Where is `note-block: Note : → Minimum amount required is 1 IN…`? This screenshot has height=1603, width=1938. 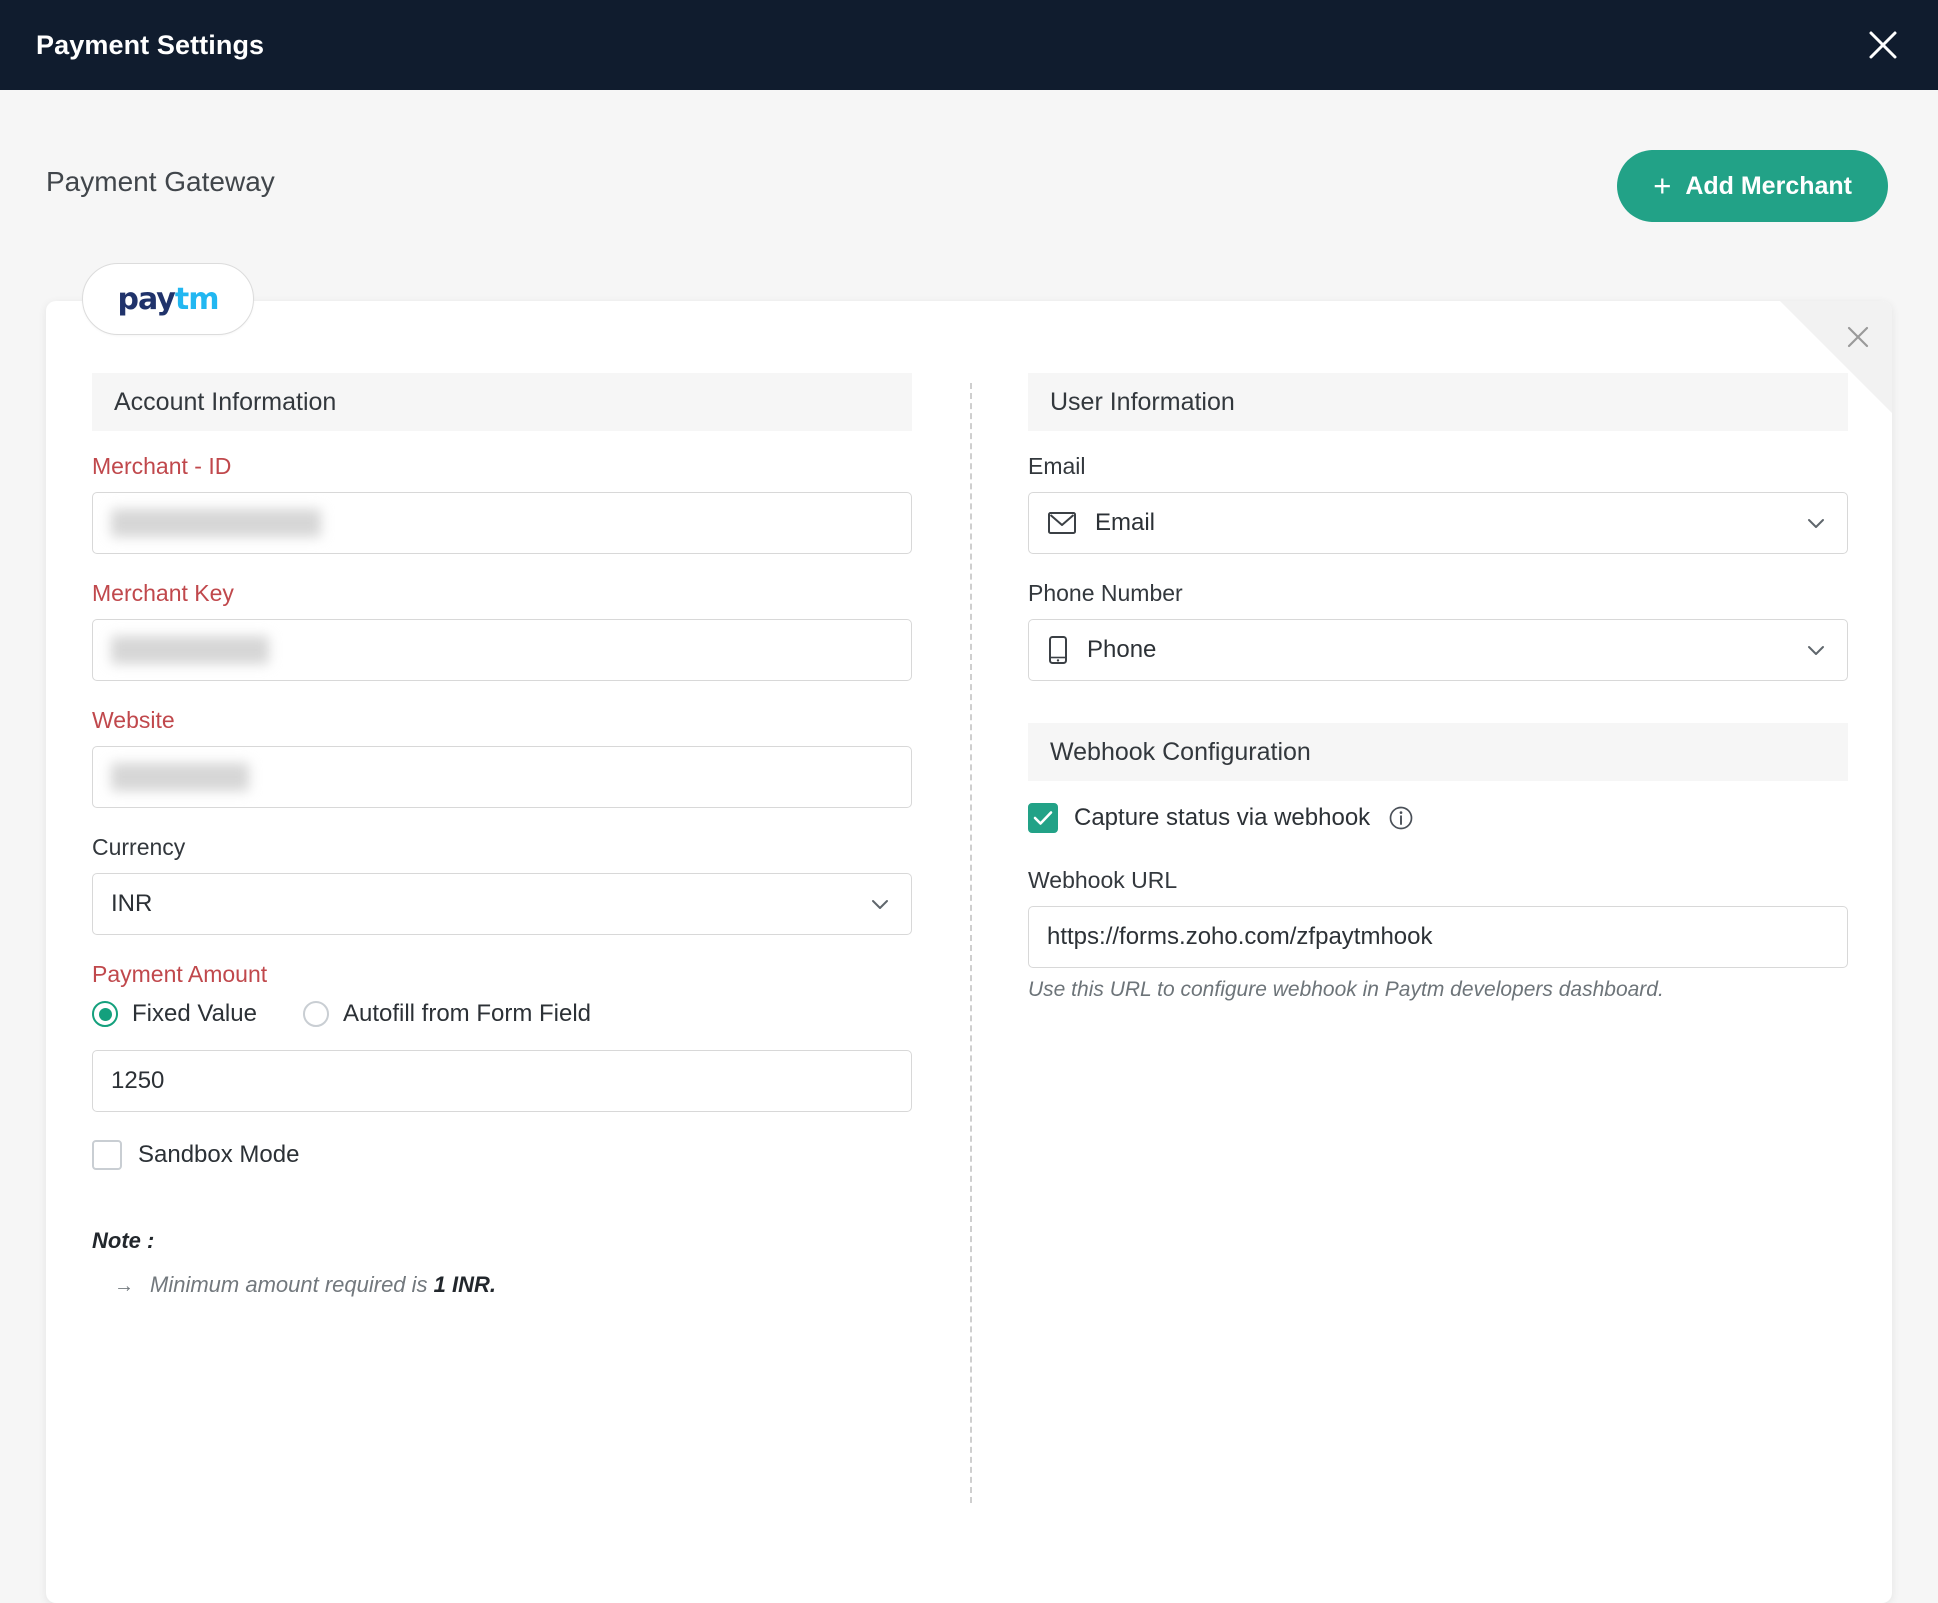 note-block: Note : → Minimum amount required is 1 IN… is located at coordinates (502, 1263).